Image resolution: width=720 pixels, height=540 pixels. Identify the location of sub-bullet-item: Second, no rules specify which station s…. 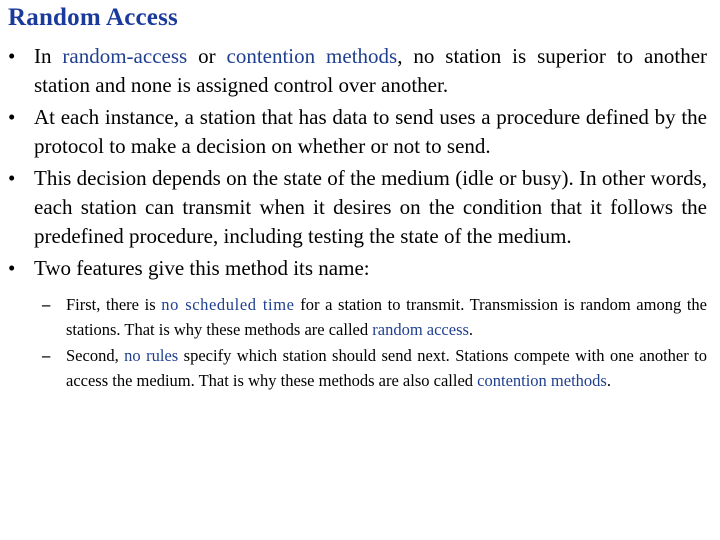
(374, 368).